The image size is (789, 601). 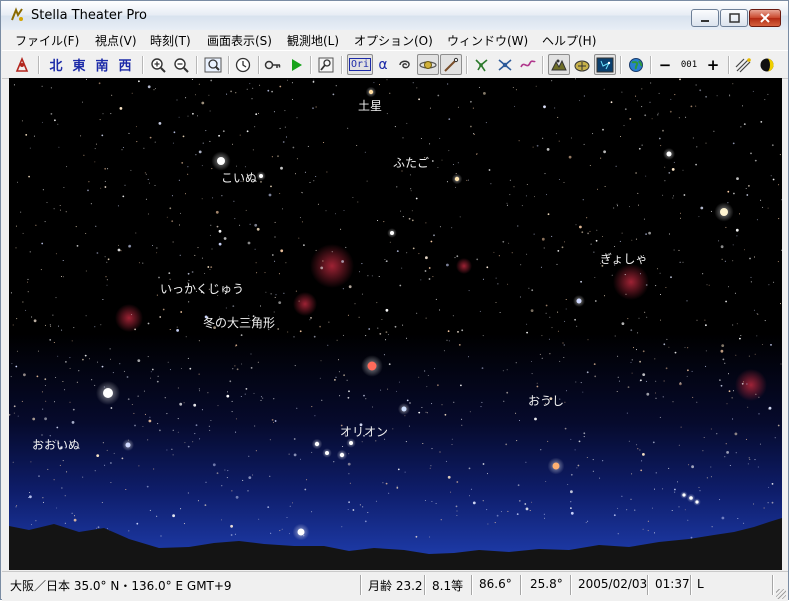 What do you see at coordinates (765, 18) in the screenshot?
I see `close-button` at bounding box center [765, 18].